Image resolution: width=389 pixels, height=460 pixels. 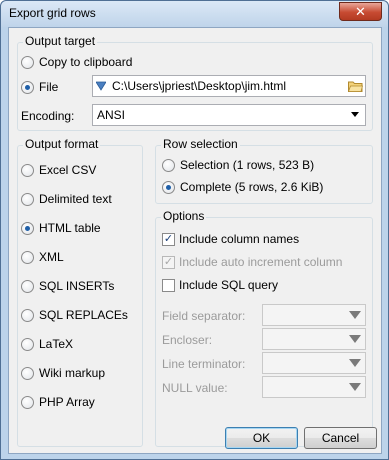 I want to click on field-separator-select, so click(x=314, y=315).